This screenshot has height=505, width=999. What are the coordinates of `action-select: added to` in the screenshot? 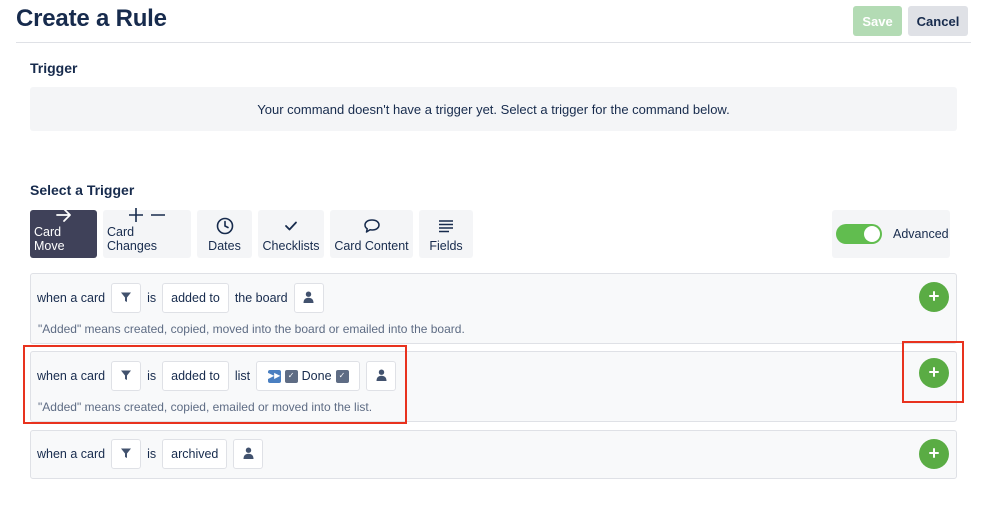 It's located at (195, 298).